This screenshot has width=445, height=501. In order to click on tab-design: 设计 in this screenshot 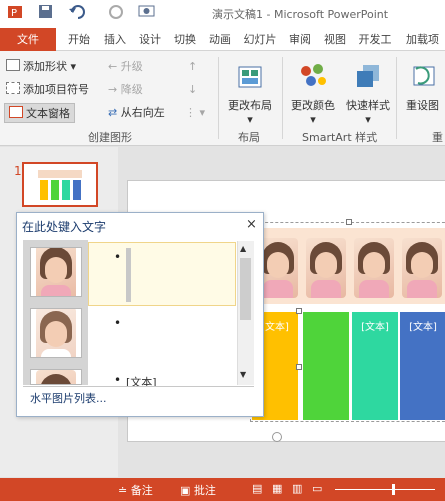, I will do `click(150, 39)`.